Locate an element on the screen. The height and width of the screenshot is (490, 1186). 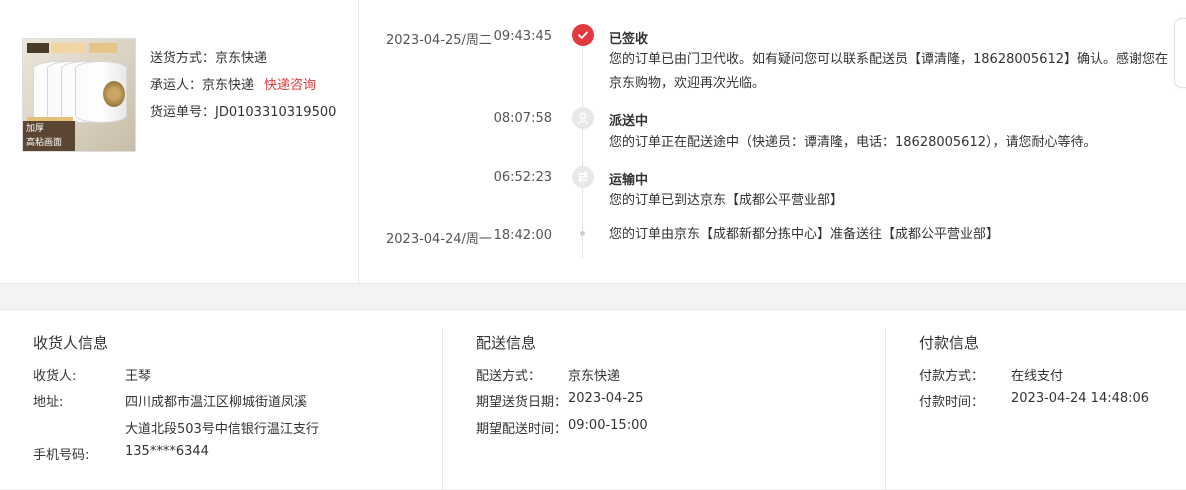
carrier-label: 承运人： is located at coordinates (176, 85).